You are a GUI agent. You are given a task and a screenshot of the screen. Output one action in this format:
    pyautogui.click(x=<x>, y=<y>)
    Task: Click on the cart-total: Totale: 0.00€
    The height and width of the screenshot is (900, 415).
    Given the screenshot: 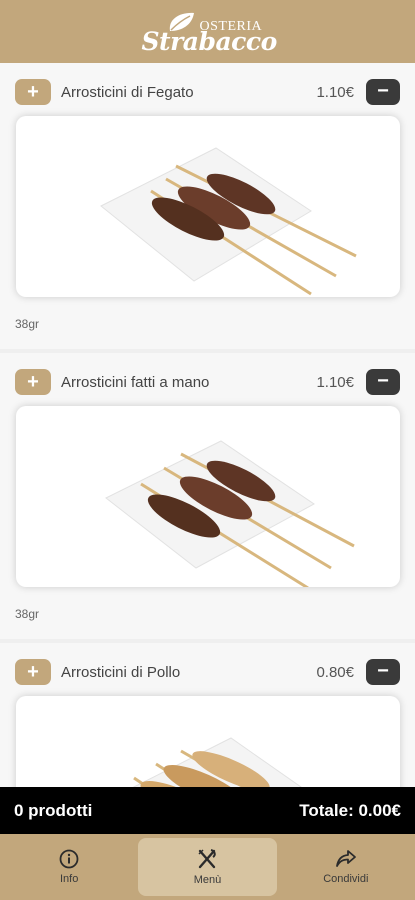 What is the action you would take?
    pyautogui.click(x=350, y=810)
    